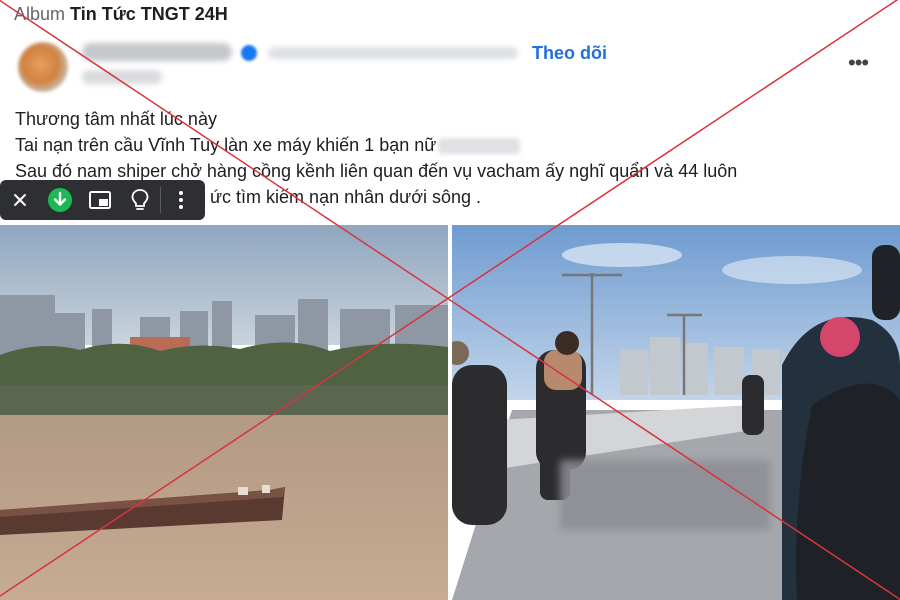 This screenshot has width=900, height=600. Describe the element at coordinates (20, 200) in the screenshot. I see `close-icon` at that location.